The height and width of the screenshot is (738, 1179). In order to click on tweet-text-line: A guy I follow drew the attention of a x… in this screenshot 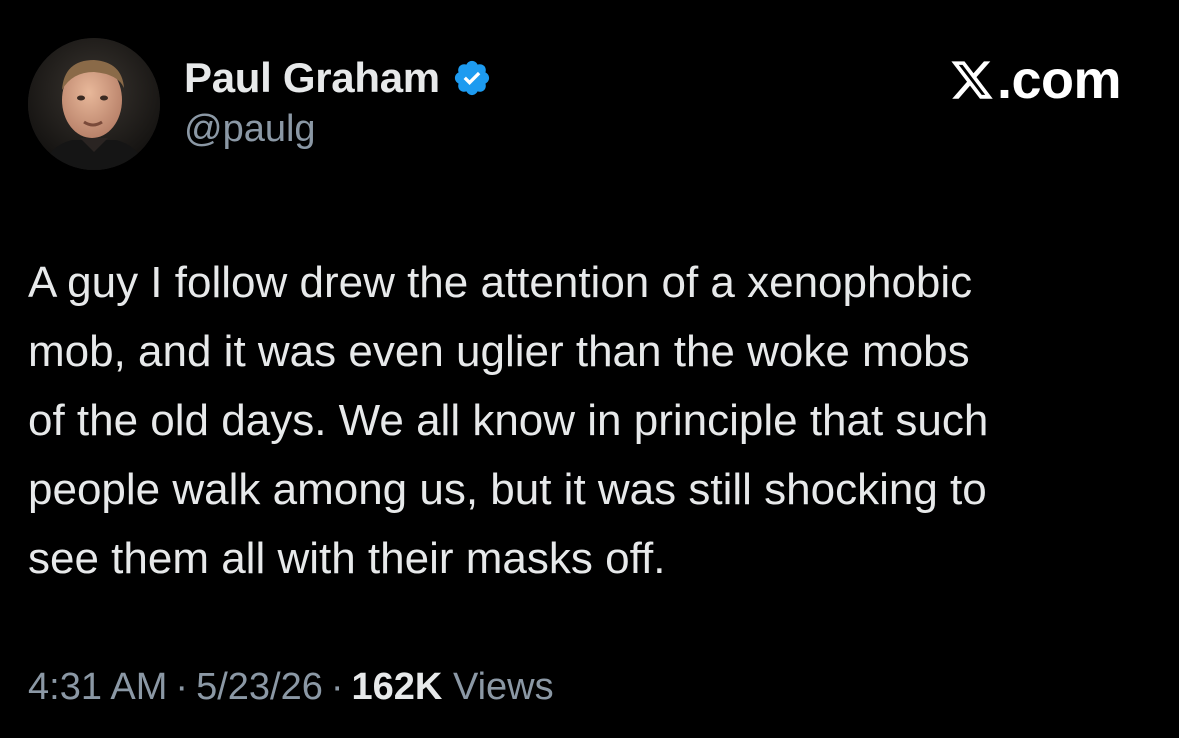, I will do `click(500, 282)`.